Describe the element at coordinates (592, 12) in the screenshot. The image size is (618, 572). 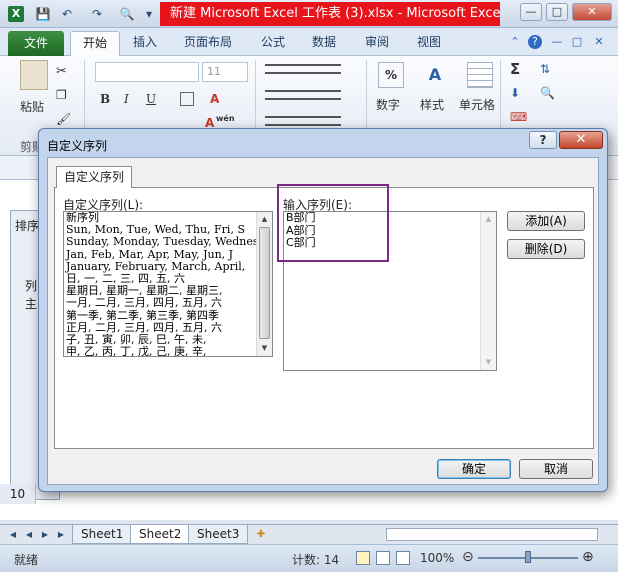
I see `close-window-button: ✕` at that location.